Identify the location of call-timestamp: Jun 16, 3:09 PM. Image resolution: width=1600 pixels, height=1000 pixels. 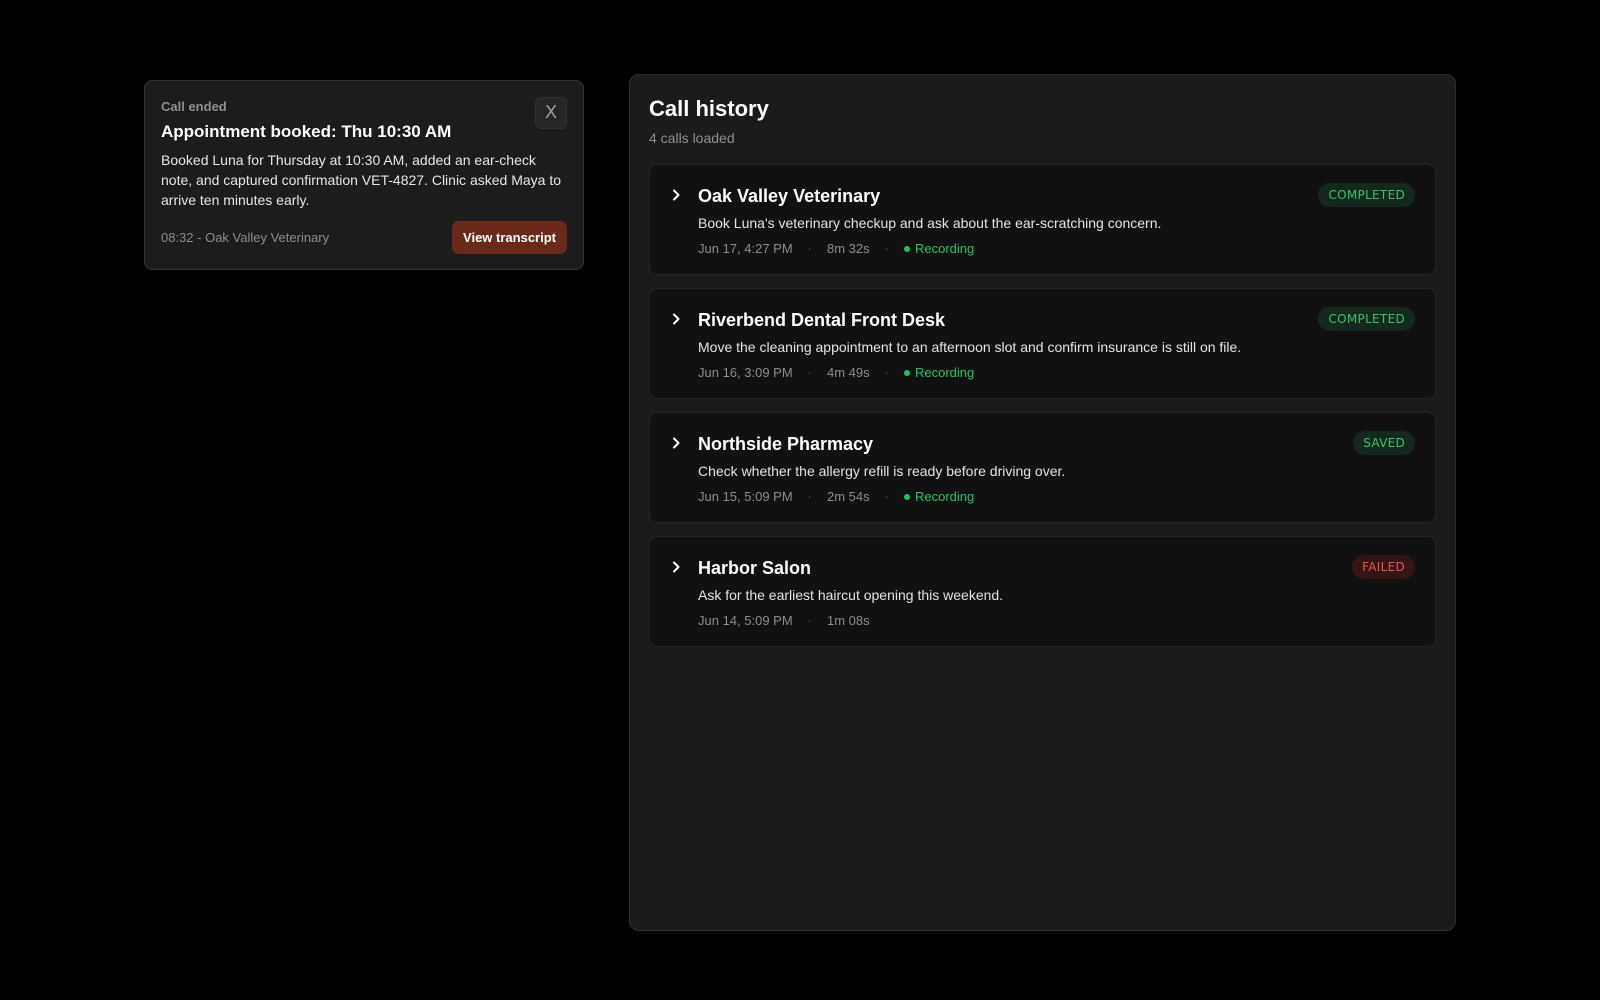
(745, 372).